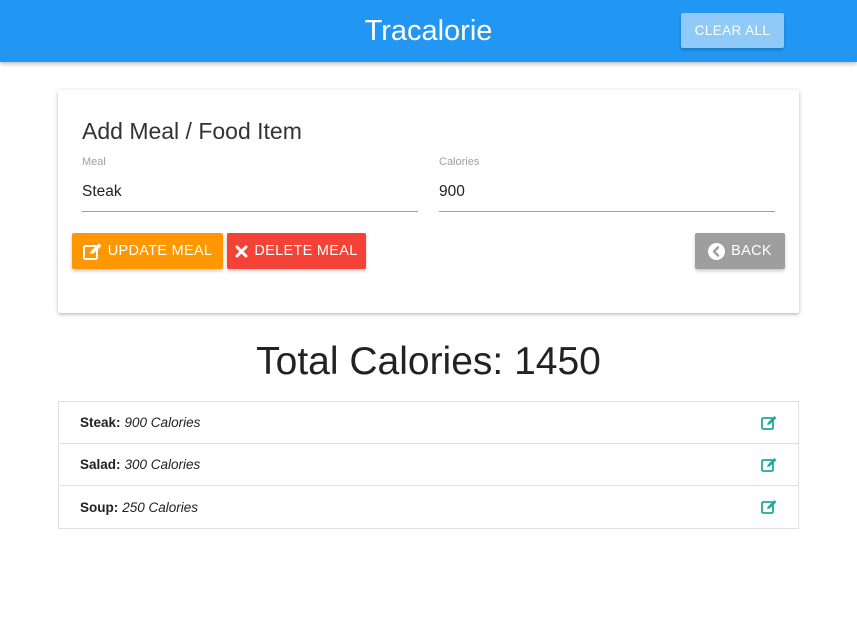 This screenshot has height=620, width=857. I want to click on list-item: Steak: 900 Calories, so click(428, 423).